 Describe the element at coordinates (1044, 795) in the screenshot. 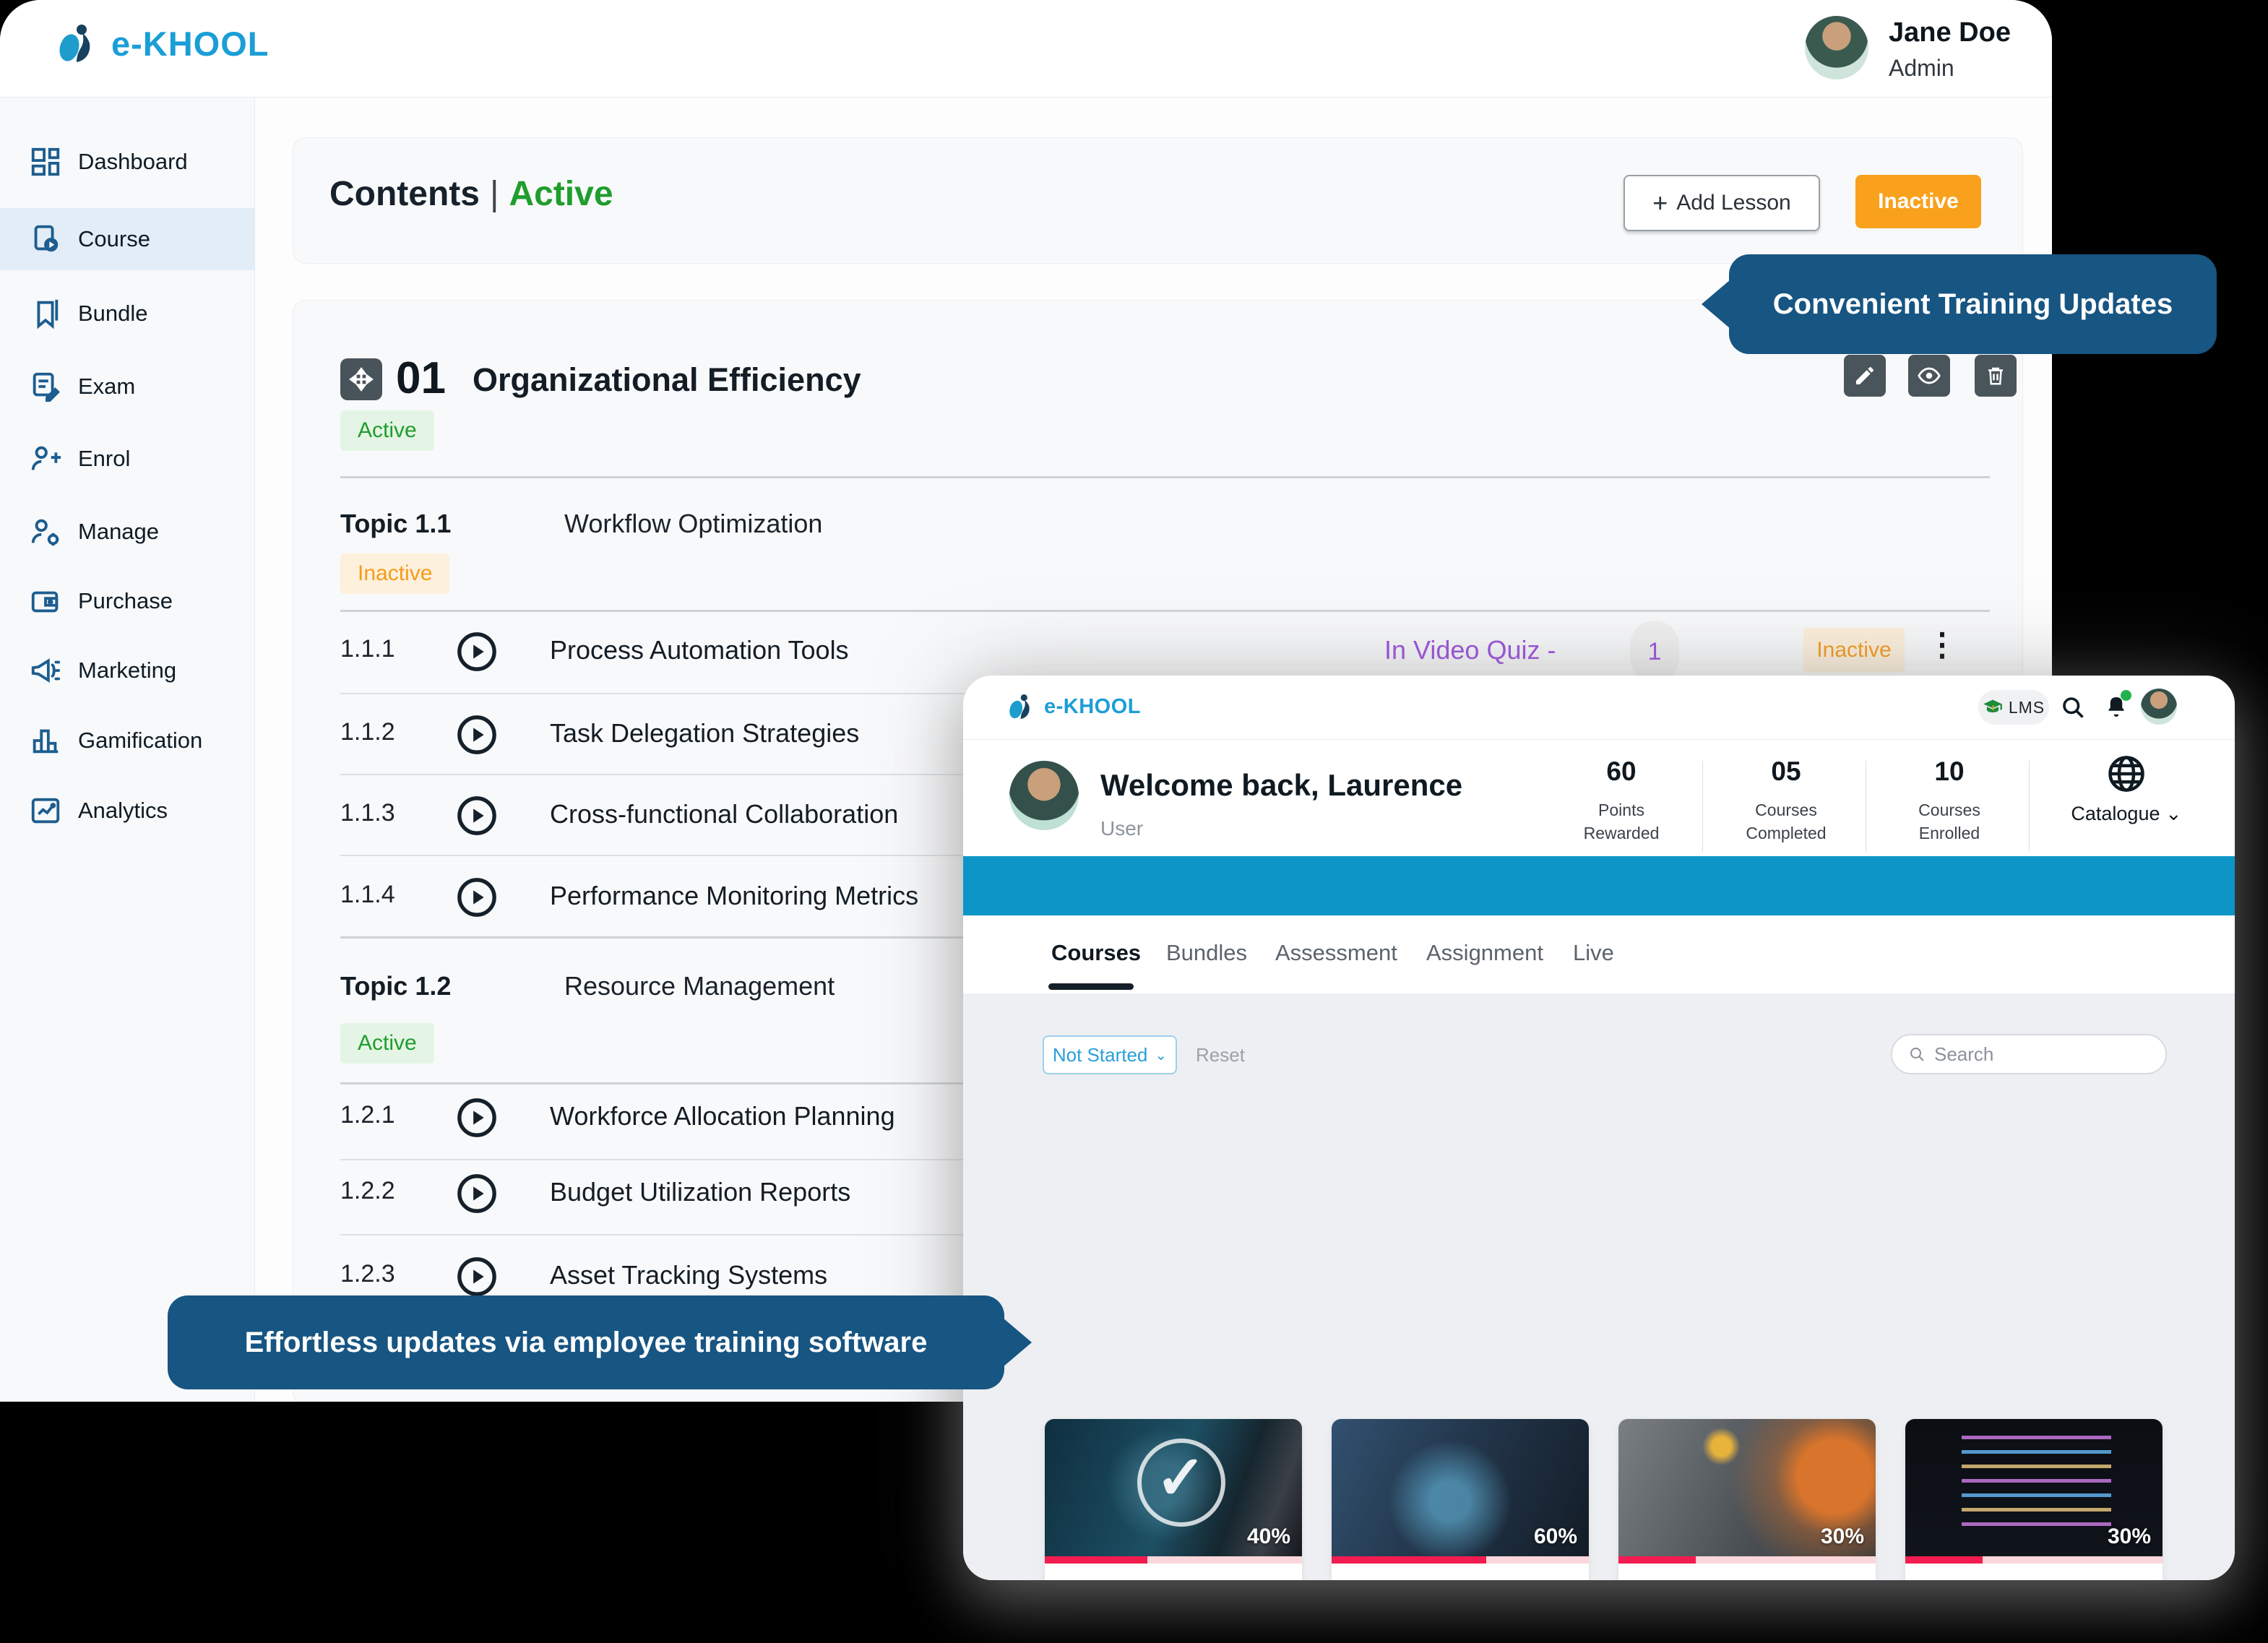

I see `learner-avatar` at that location.